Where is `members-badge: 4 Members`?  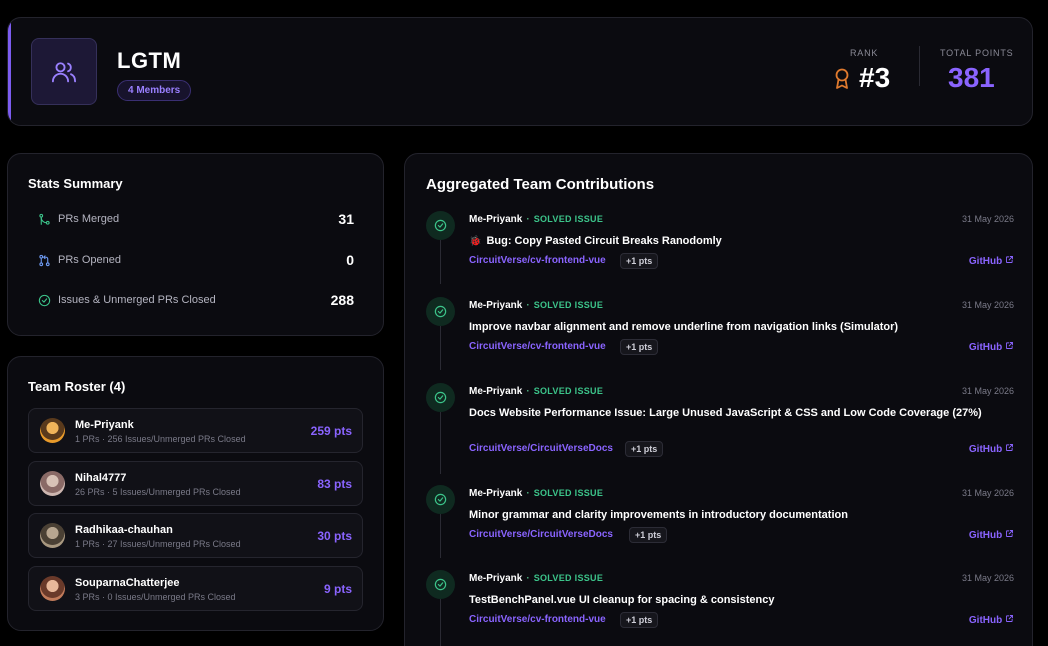 members-badge: 4 Members is located at coordinates (154, 90).